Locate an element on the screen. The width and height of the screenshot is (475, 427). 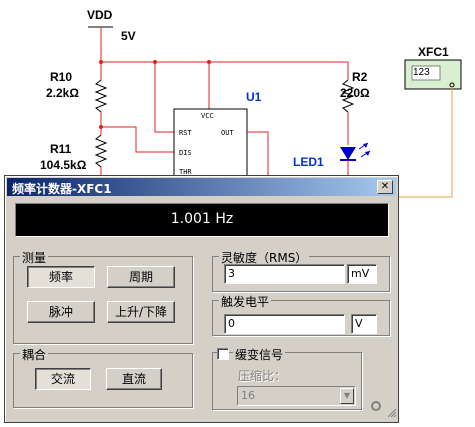
resize-grip-icon is located at coordinates (391, 412).